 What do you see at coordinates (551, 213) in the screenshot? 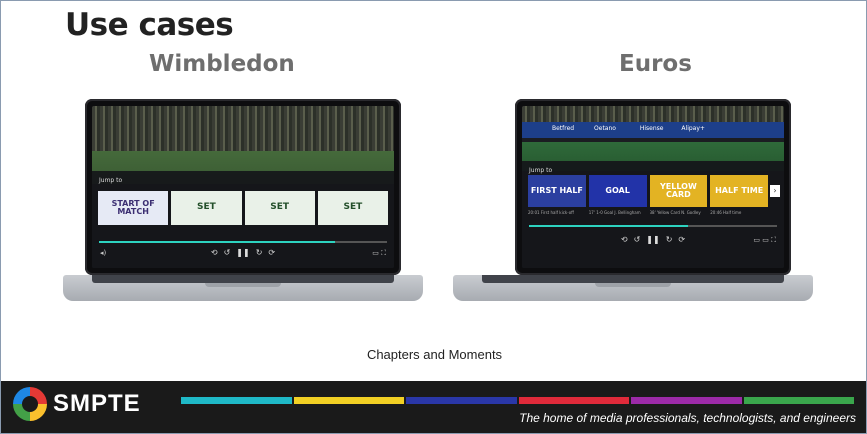
I see `moment-caption: 20:01 First half kick-off` at bounding box center [551, 213].